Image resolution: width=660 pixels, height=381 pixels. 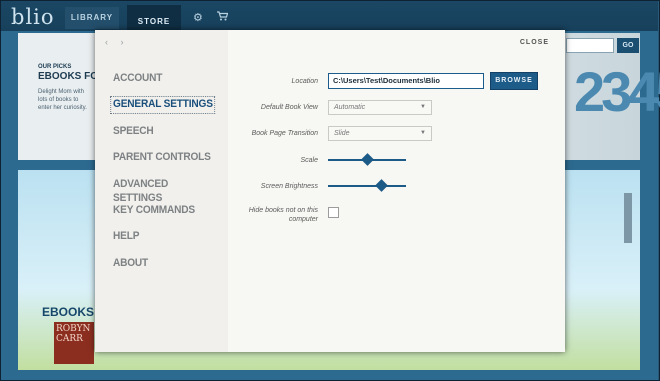 What do you see at coordinates (628, 218) in the screenshot?
I see `carousel-scroll` at bounding box center [628, 218].